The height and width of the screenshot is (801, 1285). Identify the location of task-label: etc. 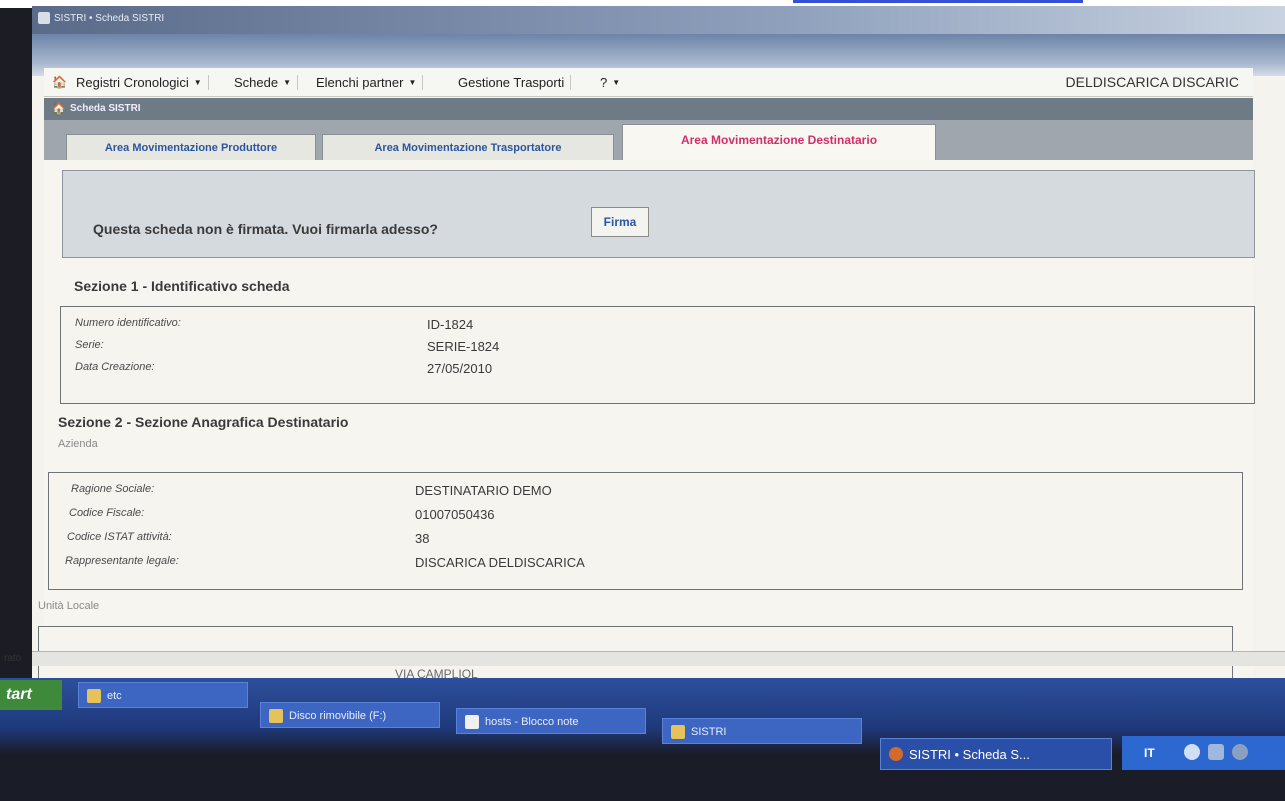
(114, 696).